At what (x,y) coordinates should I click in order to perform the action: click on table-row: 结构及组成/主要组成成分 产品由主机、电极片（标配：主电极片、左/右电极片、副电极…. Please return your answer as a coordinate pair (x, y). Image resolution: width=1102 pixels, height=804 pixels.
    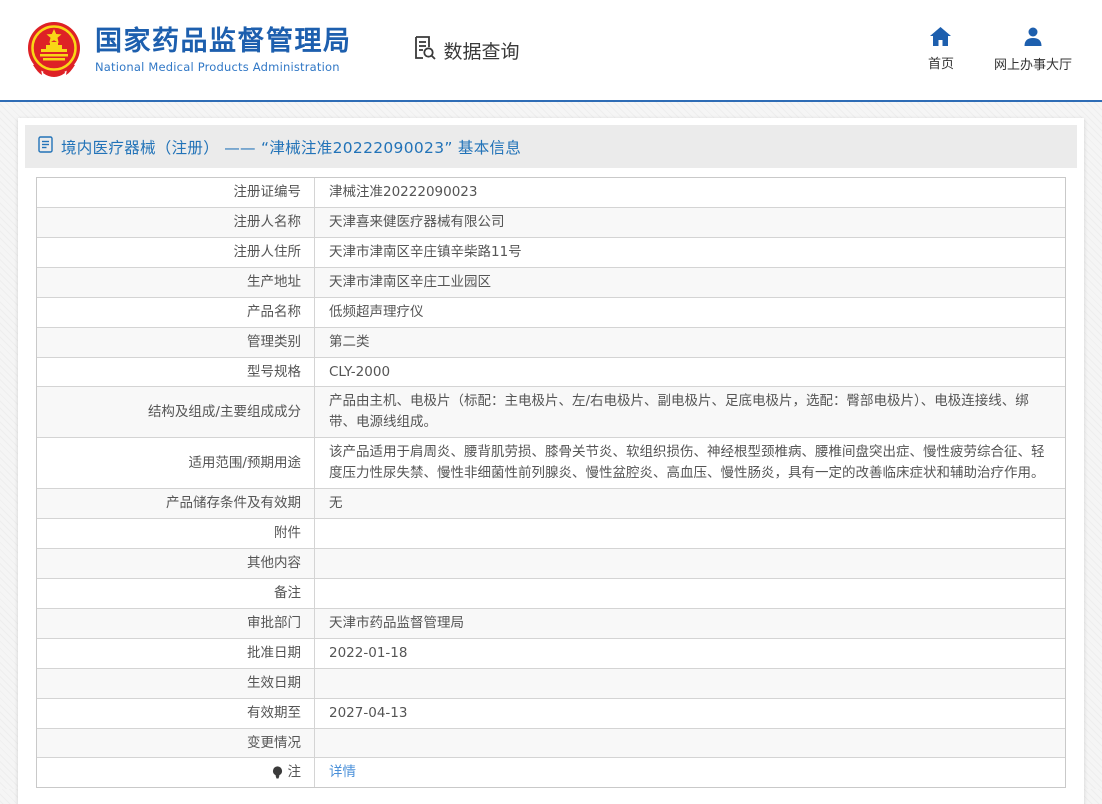
    Looking at the image, I should click on (551, 413).